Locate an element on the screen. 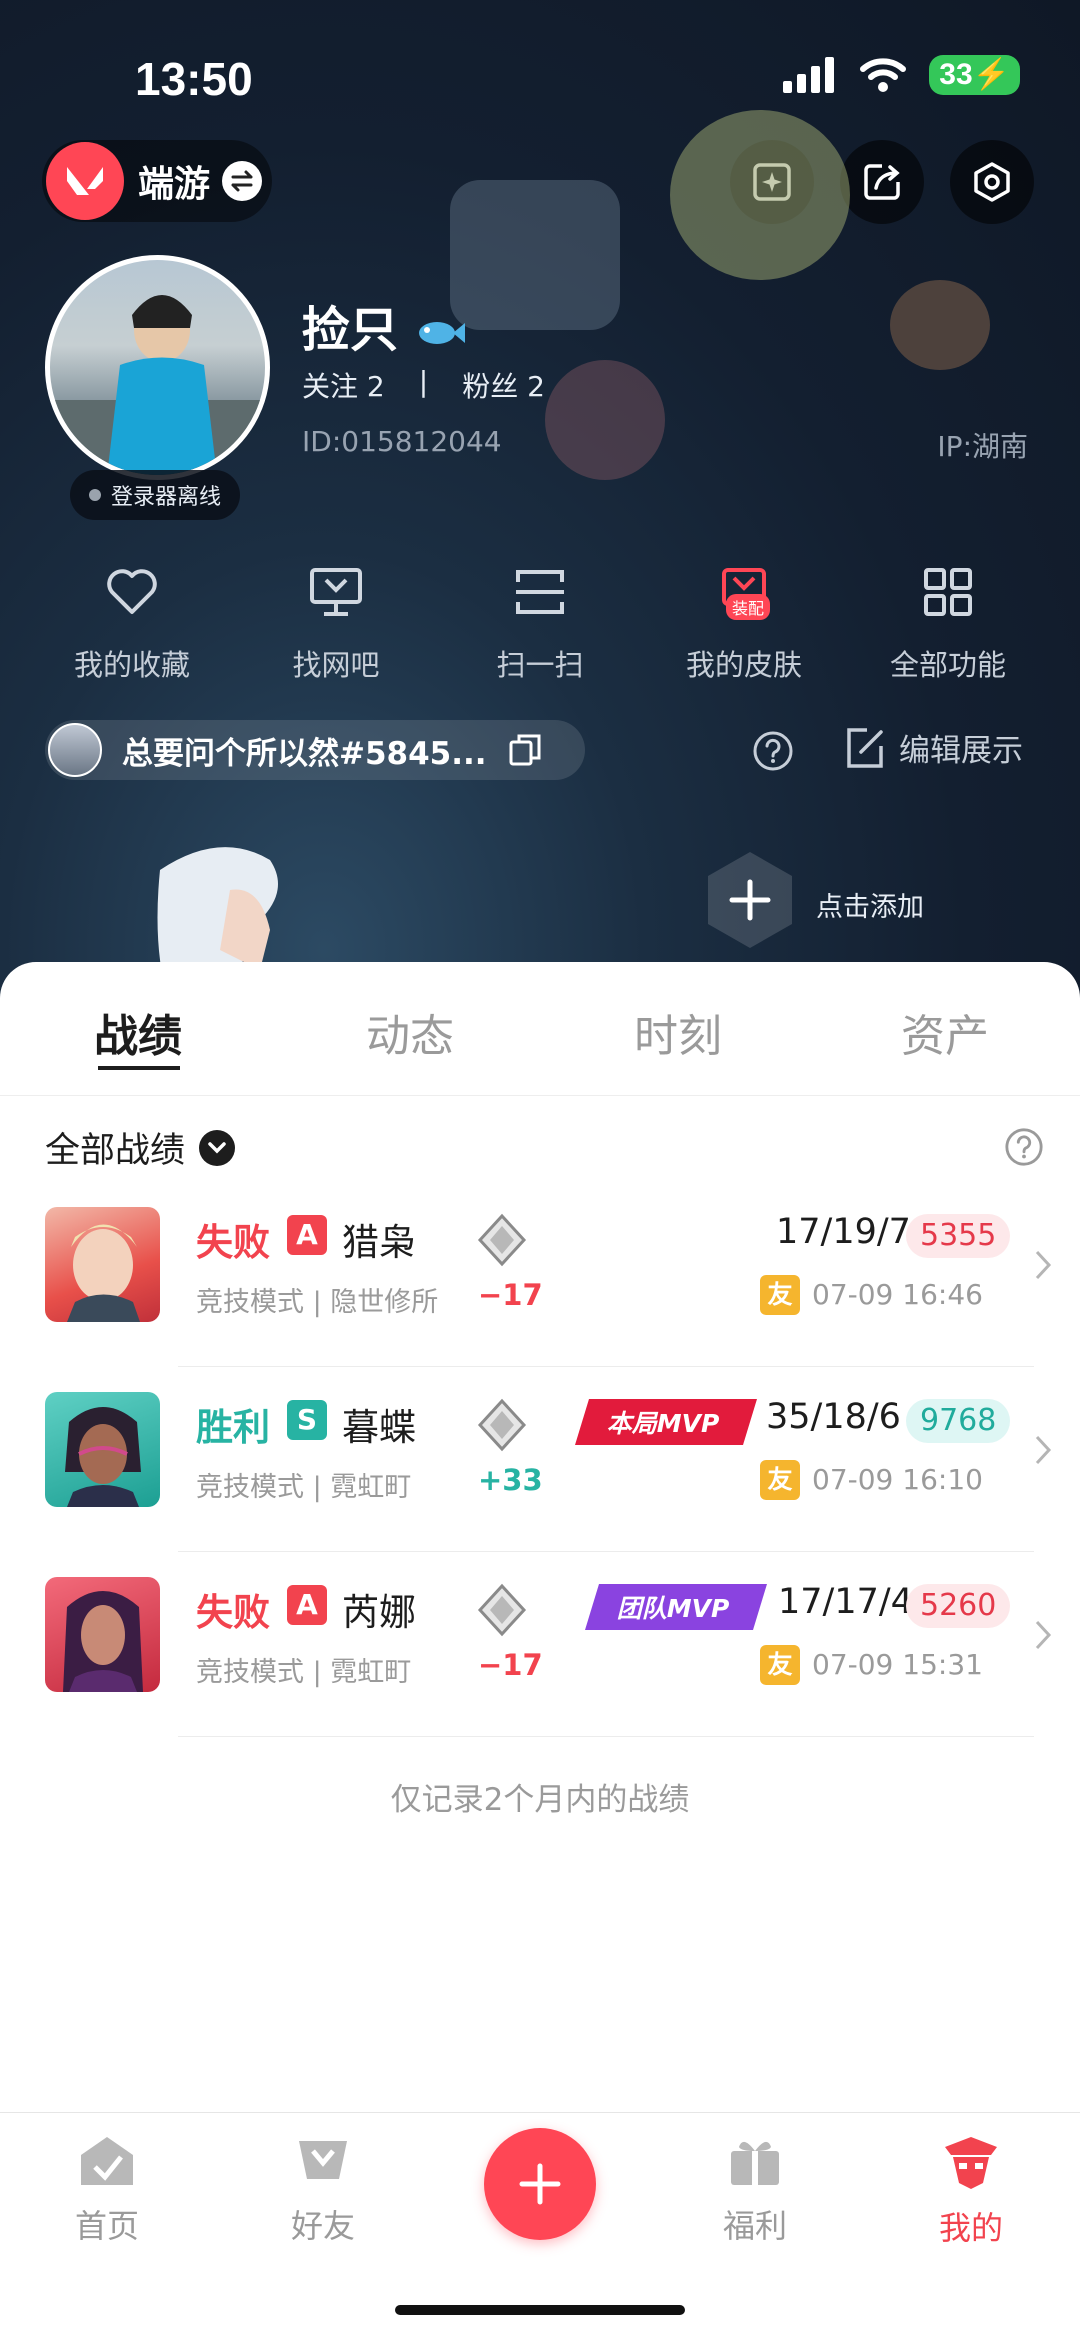 This screenshot has height=2341, width=1080. switch-arrows-icon is located at coordinates (242, 181).